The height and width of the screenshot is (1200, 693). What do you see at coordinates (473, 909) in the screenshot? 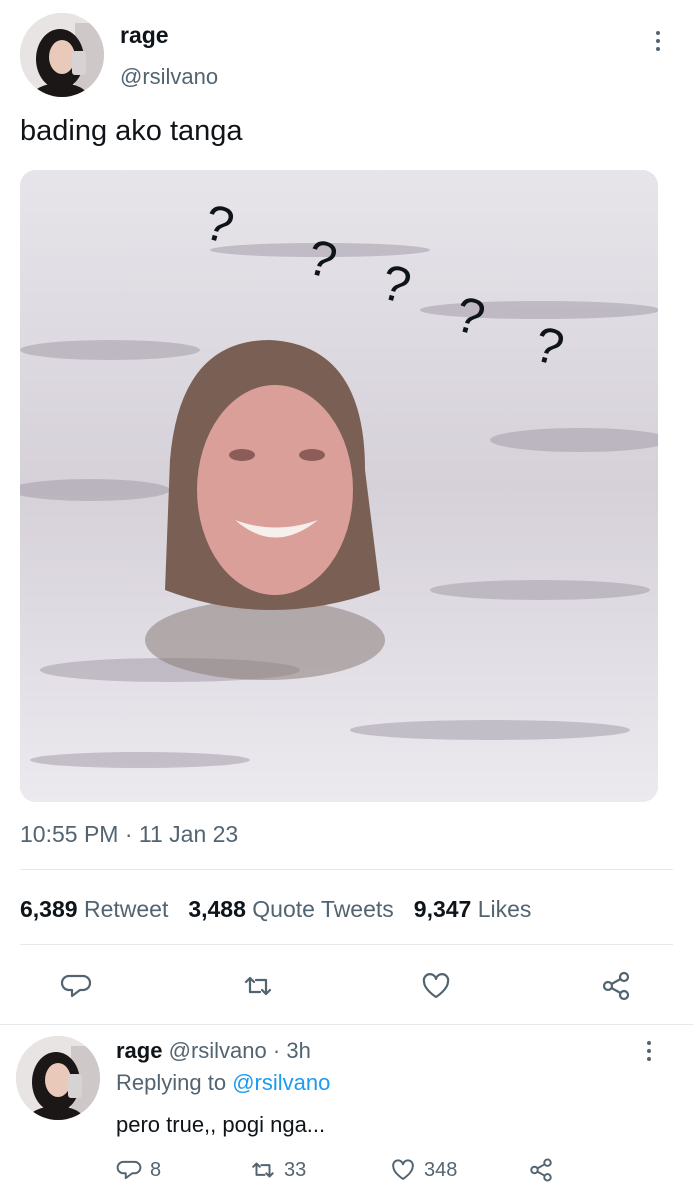
I see `likes-stat: 9,347 Likes` at bounding box center [473, 909].